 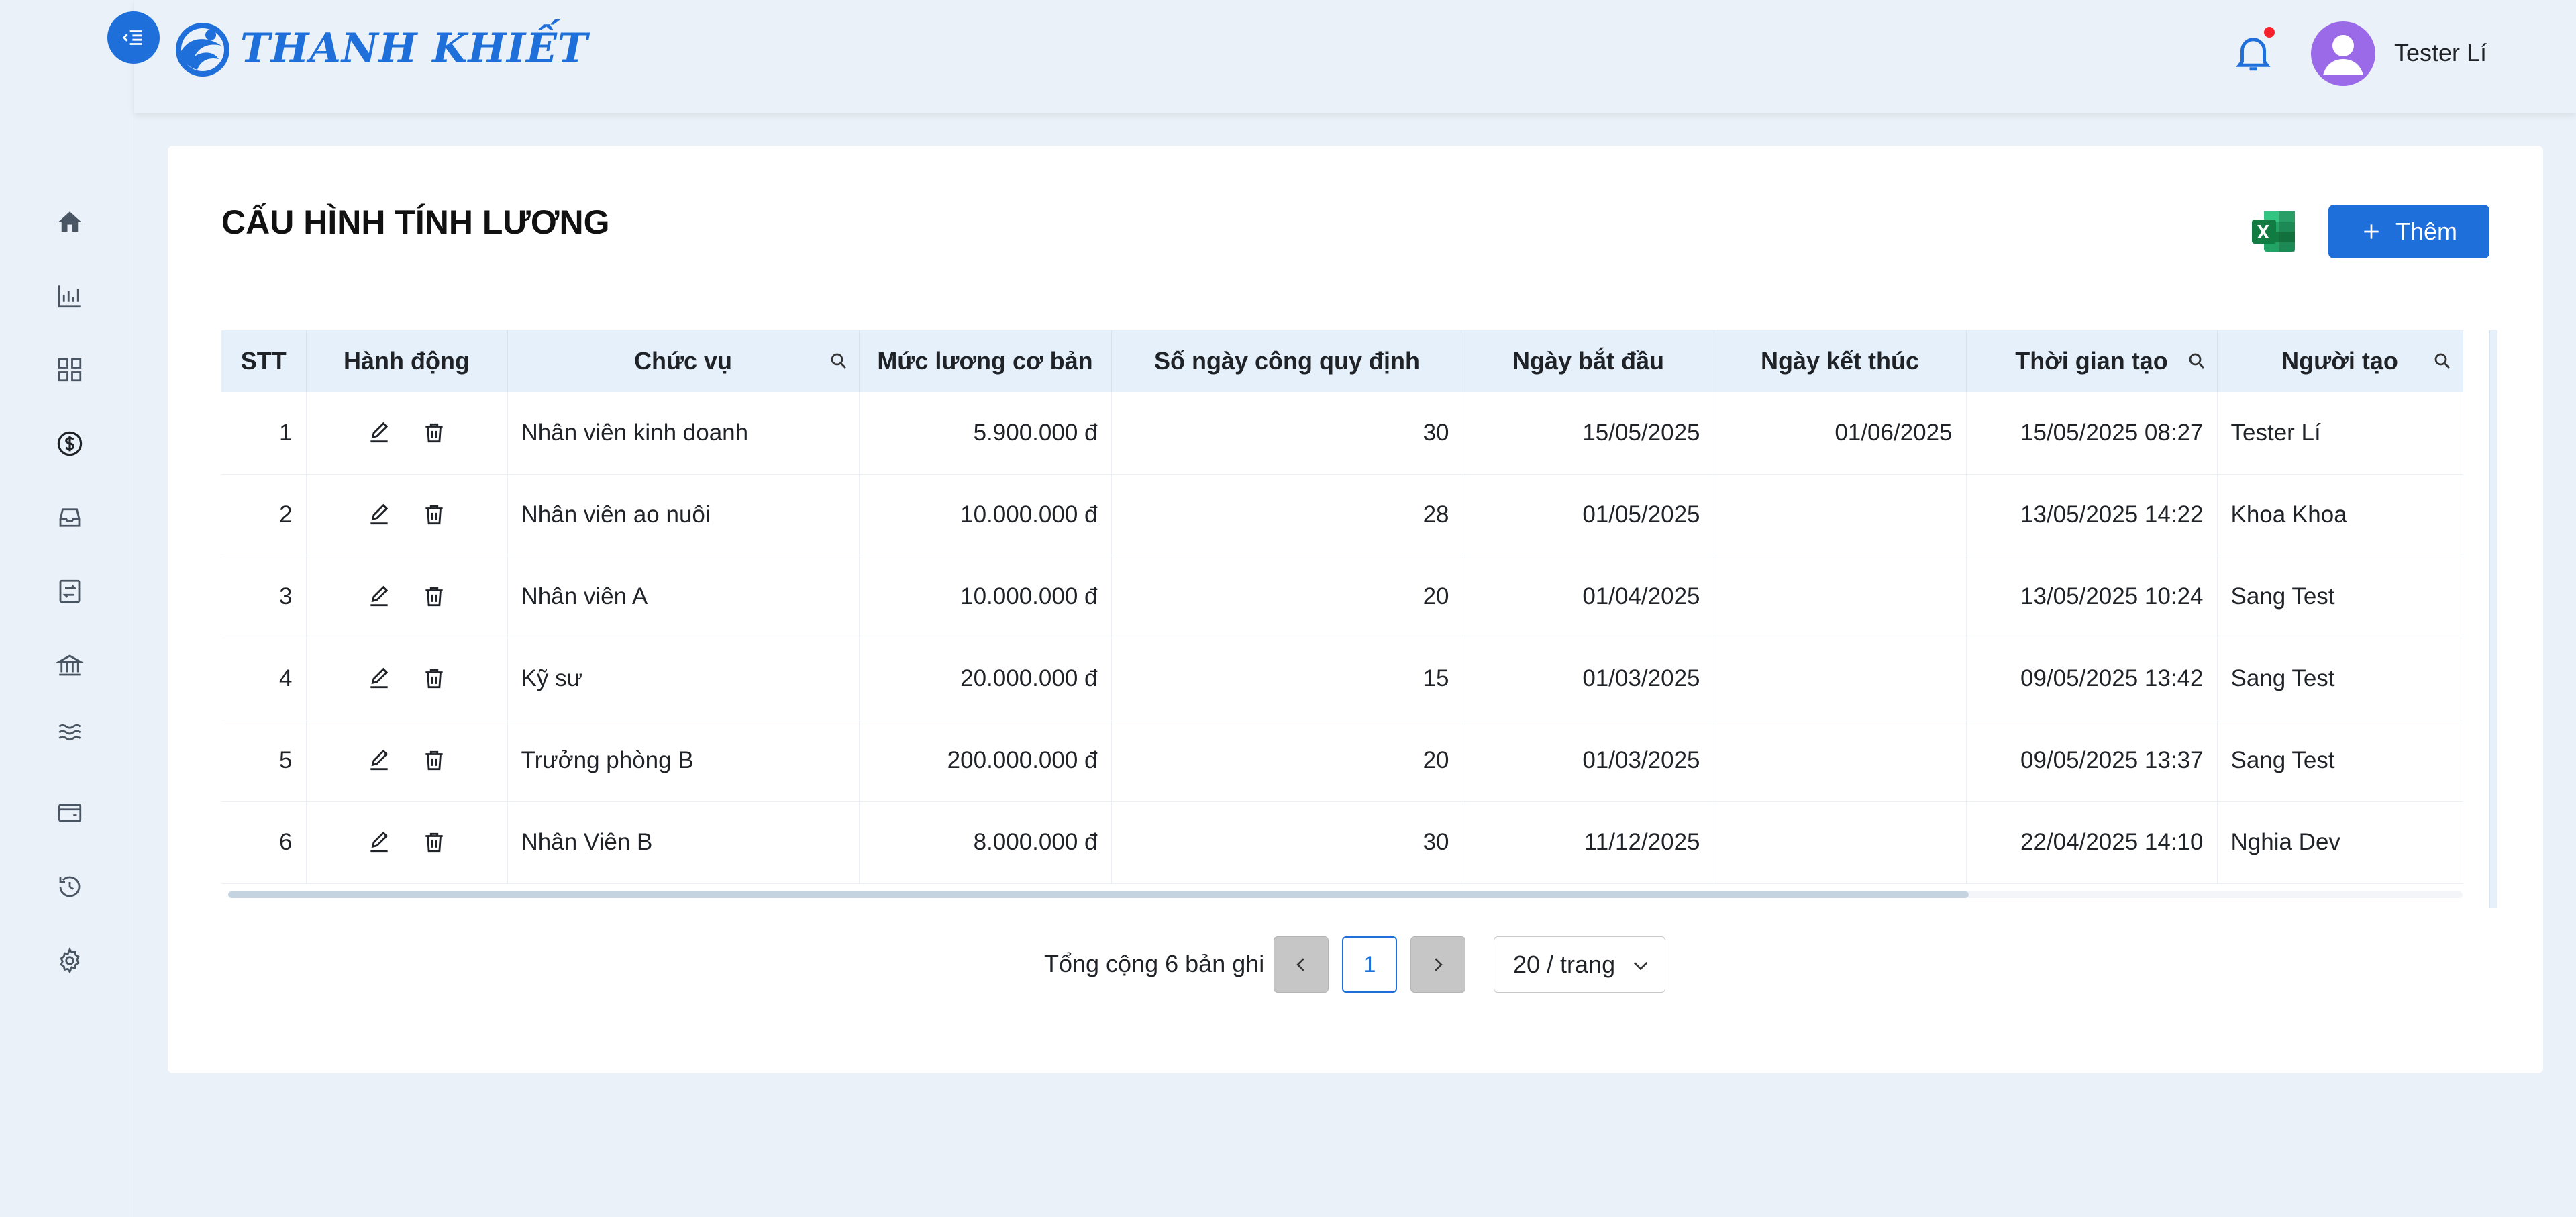 I want to click on notification-dot, so click(x=2269, y=32).